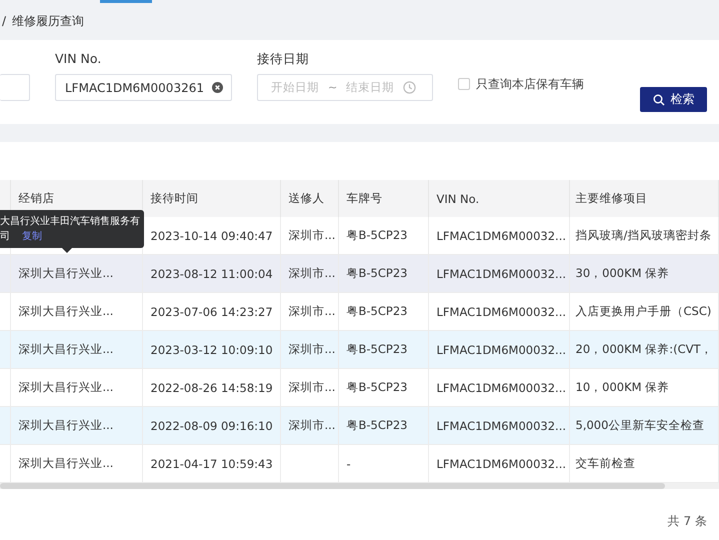  Describe the element at coordinates (606, 463) in the screenshot. I see `table-cell: 交车前检查` at that location.